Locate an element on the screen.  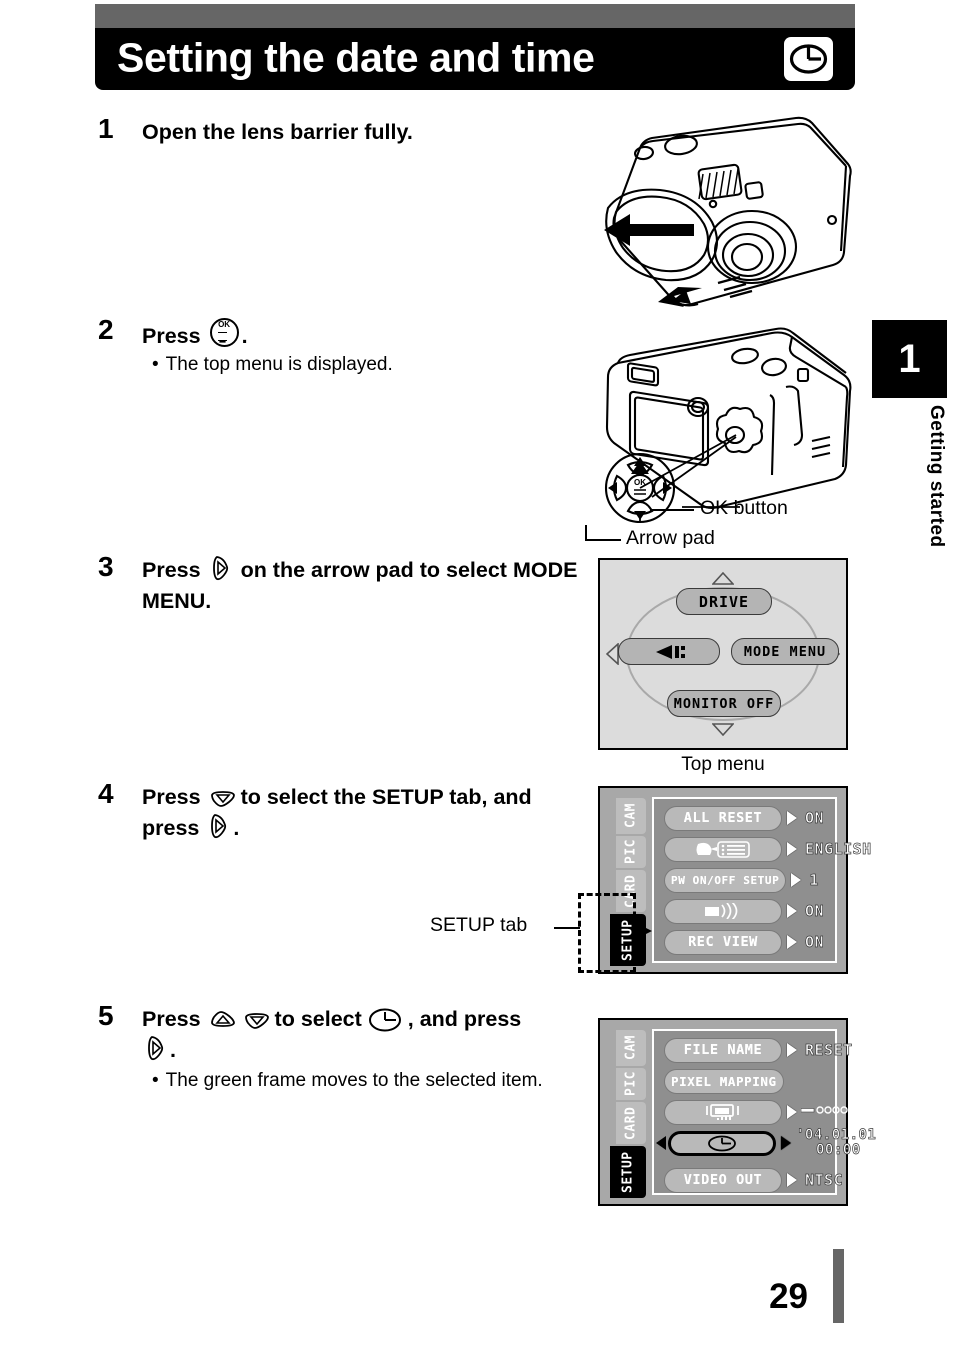
brightness-slider is located at coordinates (854, 1112).